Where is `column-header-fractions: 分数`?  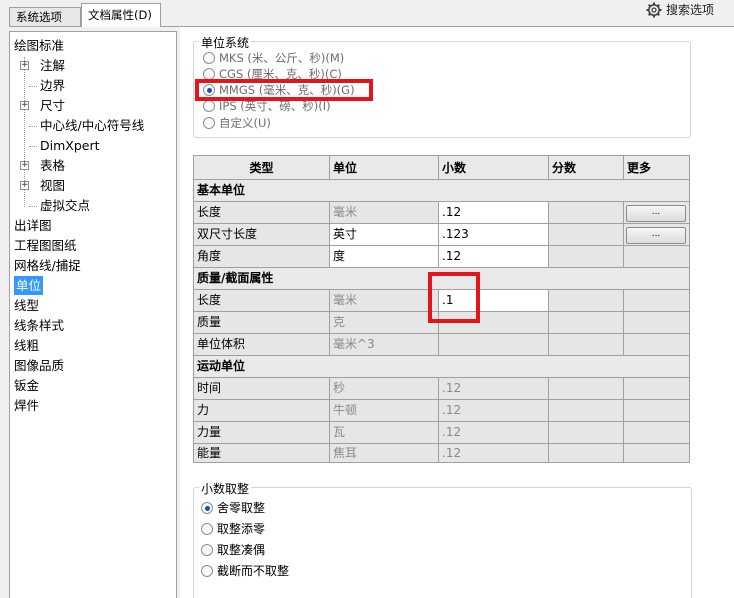
column-header-fractions: 分数 is located at coordinates (586, 168).